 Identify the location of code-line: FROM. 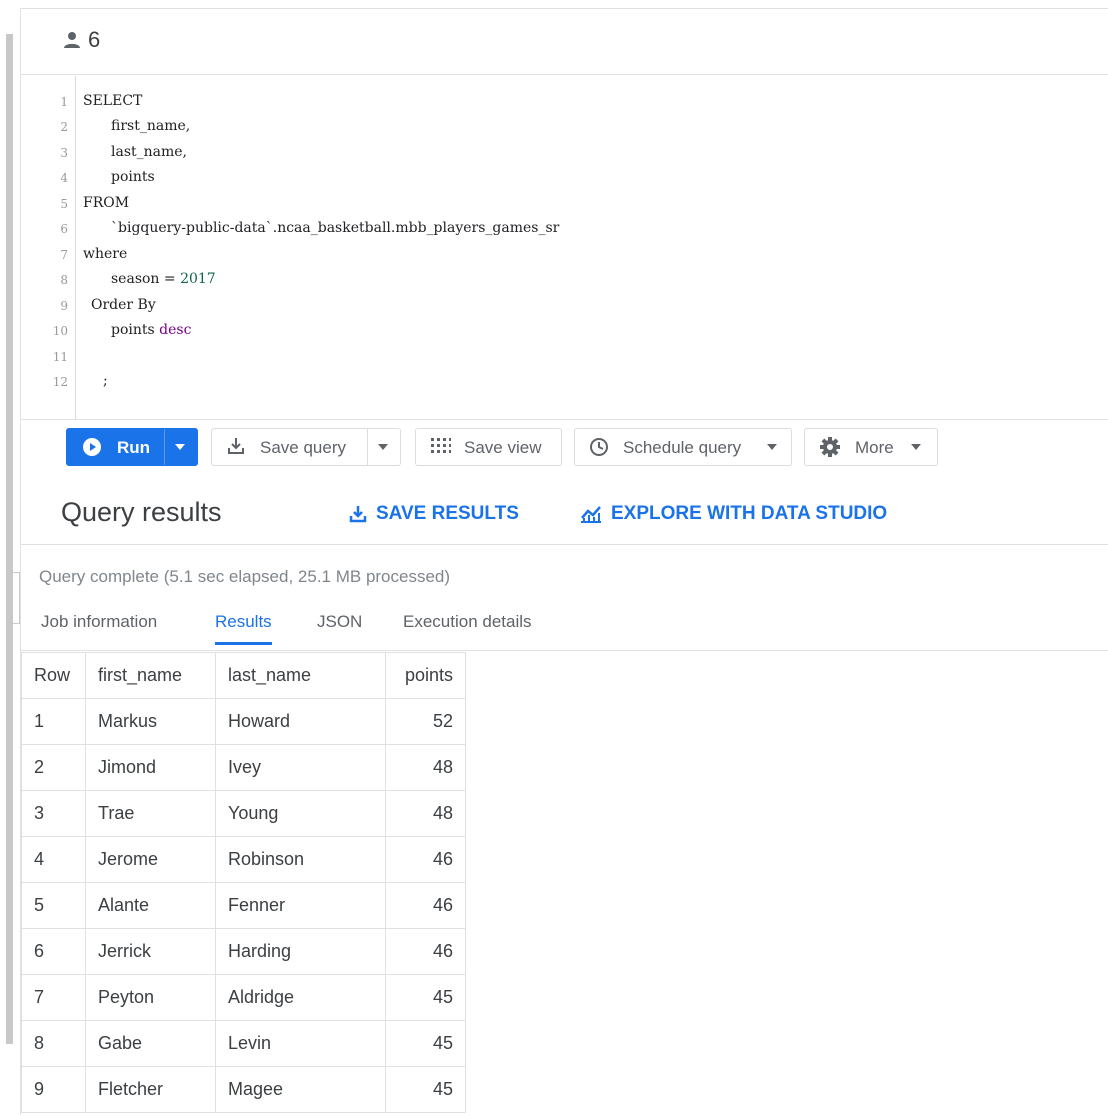
(106, 203).